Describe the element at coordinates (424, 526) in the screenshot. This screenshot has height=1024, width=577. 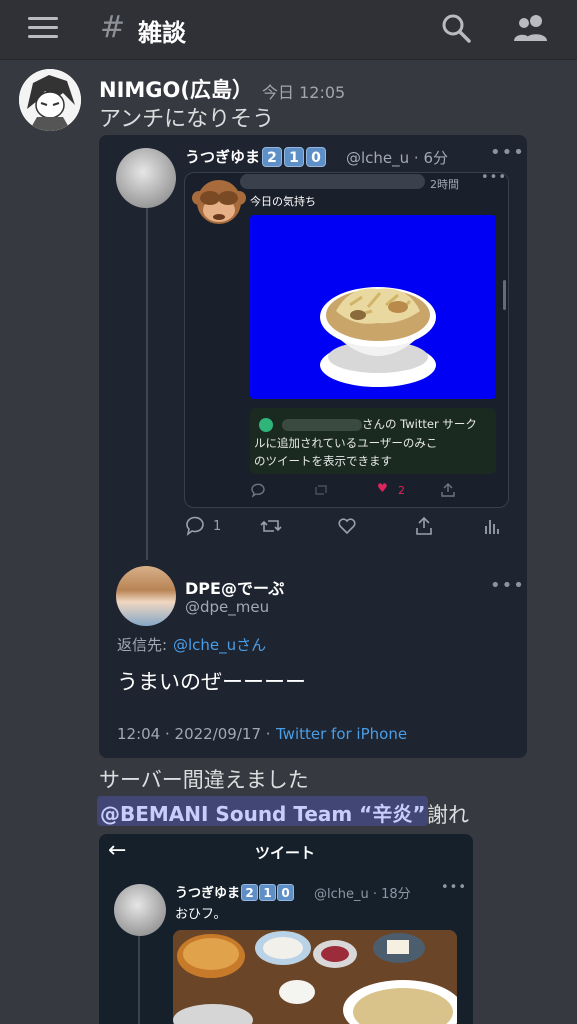
I see `share-icon` at that location.